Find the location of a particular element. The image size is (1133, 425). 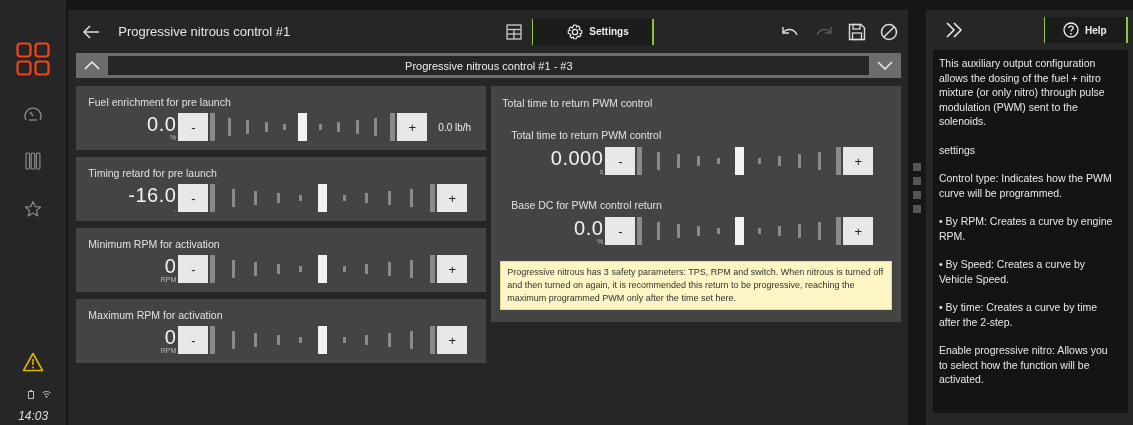

help-paragraph: settings is located at coordinates (957, 149).